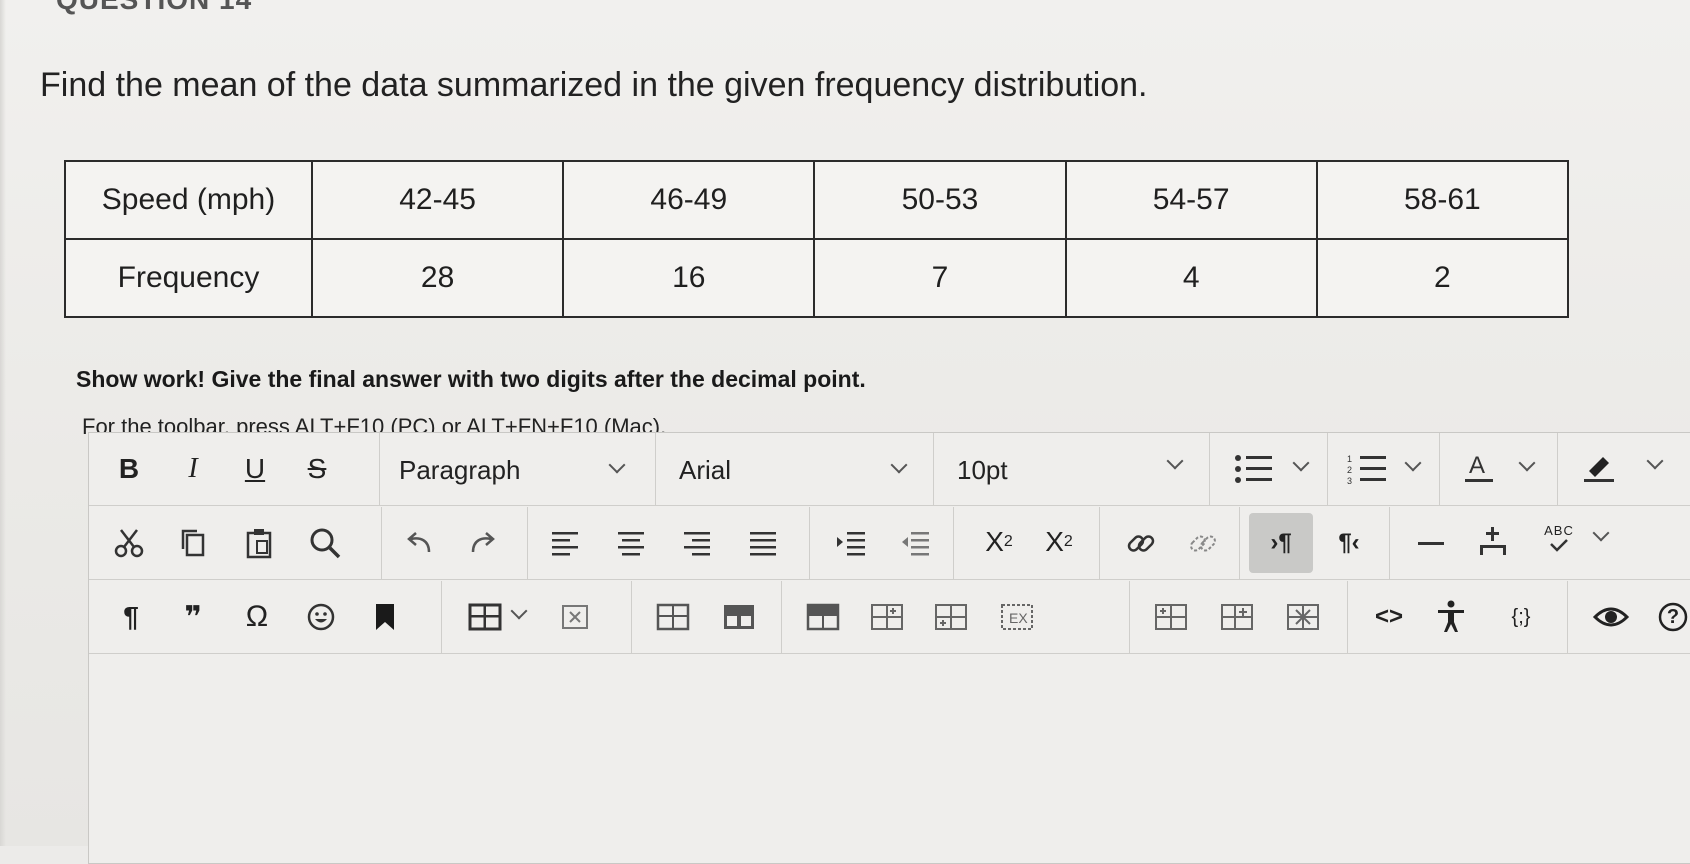 Image resolution: width=1690 pixels, height=864 pixels. What do you see at coordinates (1383, 469) in the screenshot?
I see `numbered-list-button: 123` at bounding box center [1383, 469].